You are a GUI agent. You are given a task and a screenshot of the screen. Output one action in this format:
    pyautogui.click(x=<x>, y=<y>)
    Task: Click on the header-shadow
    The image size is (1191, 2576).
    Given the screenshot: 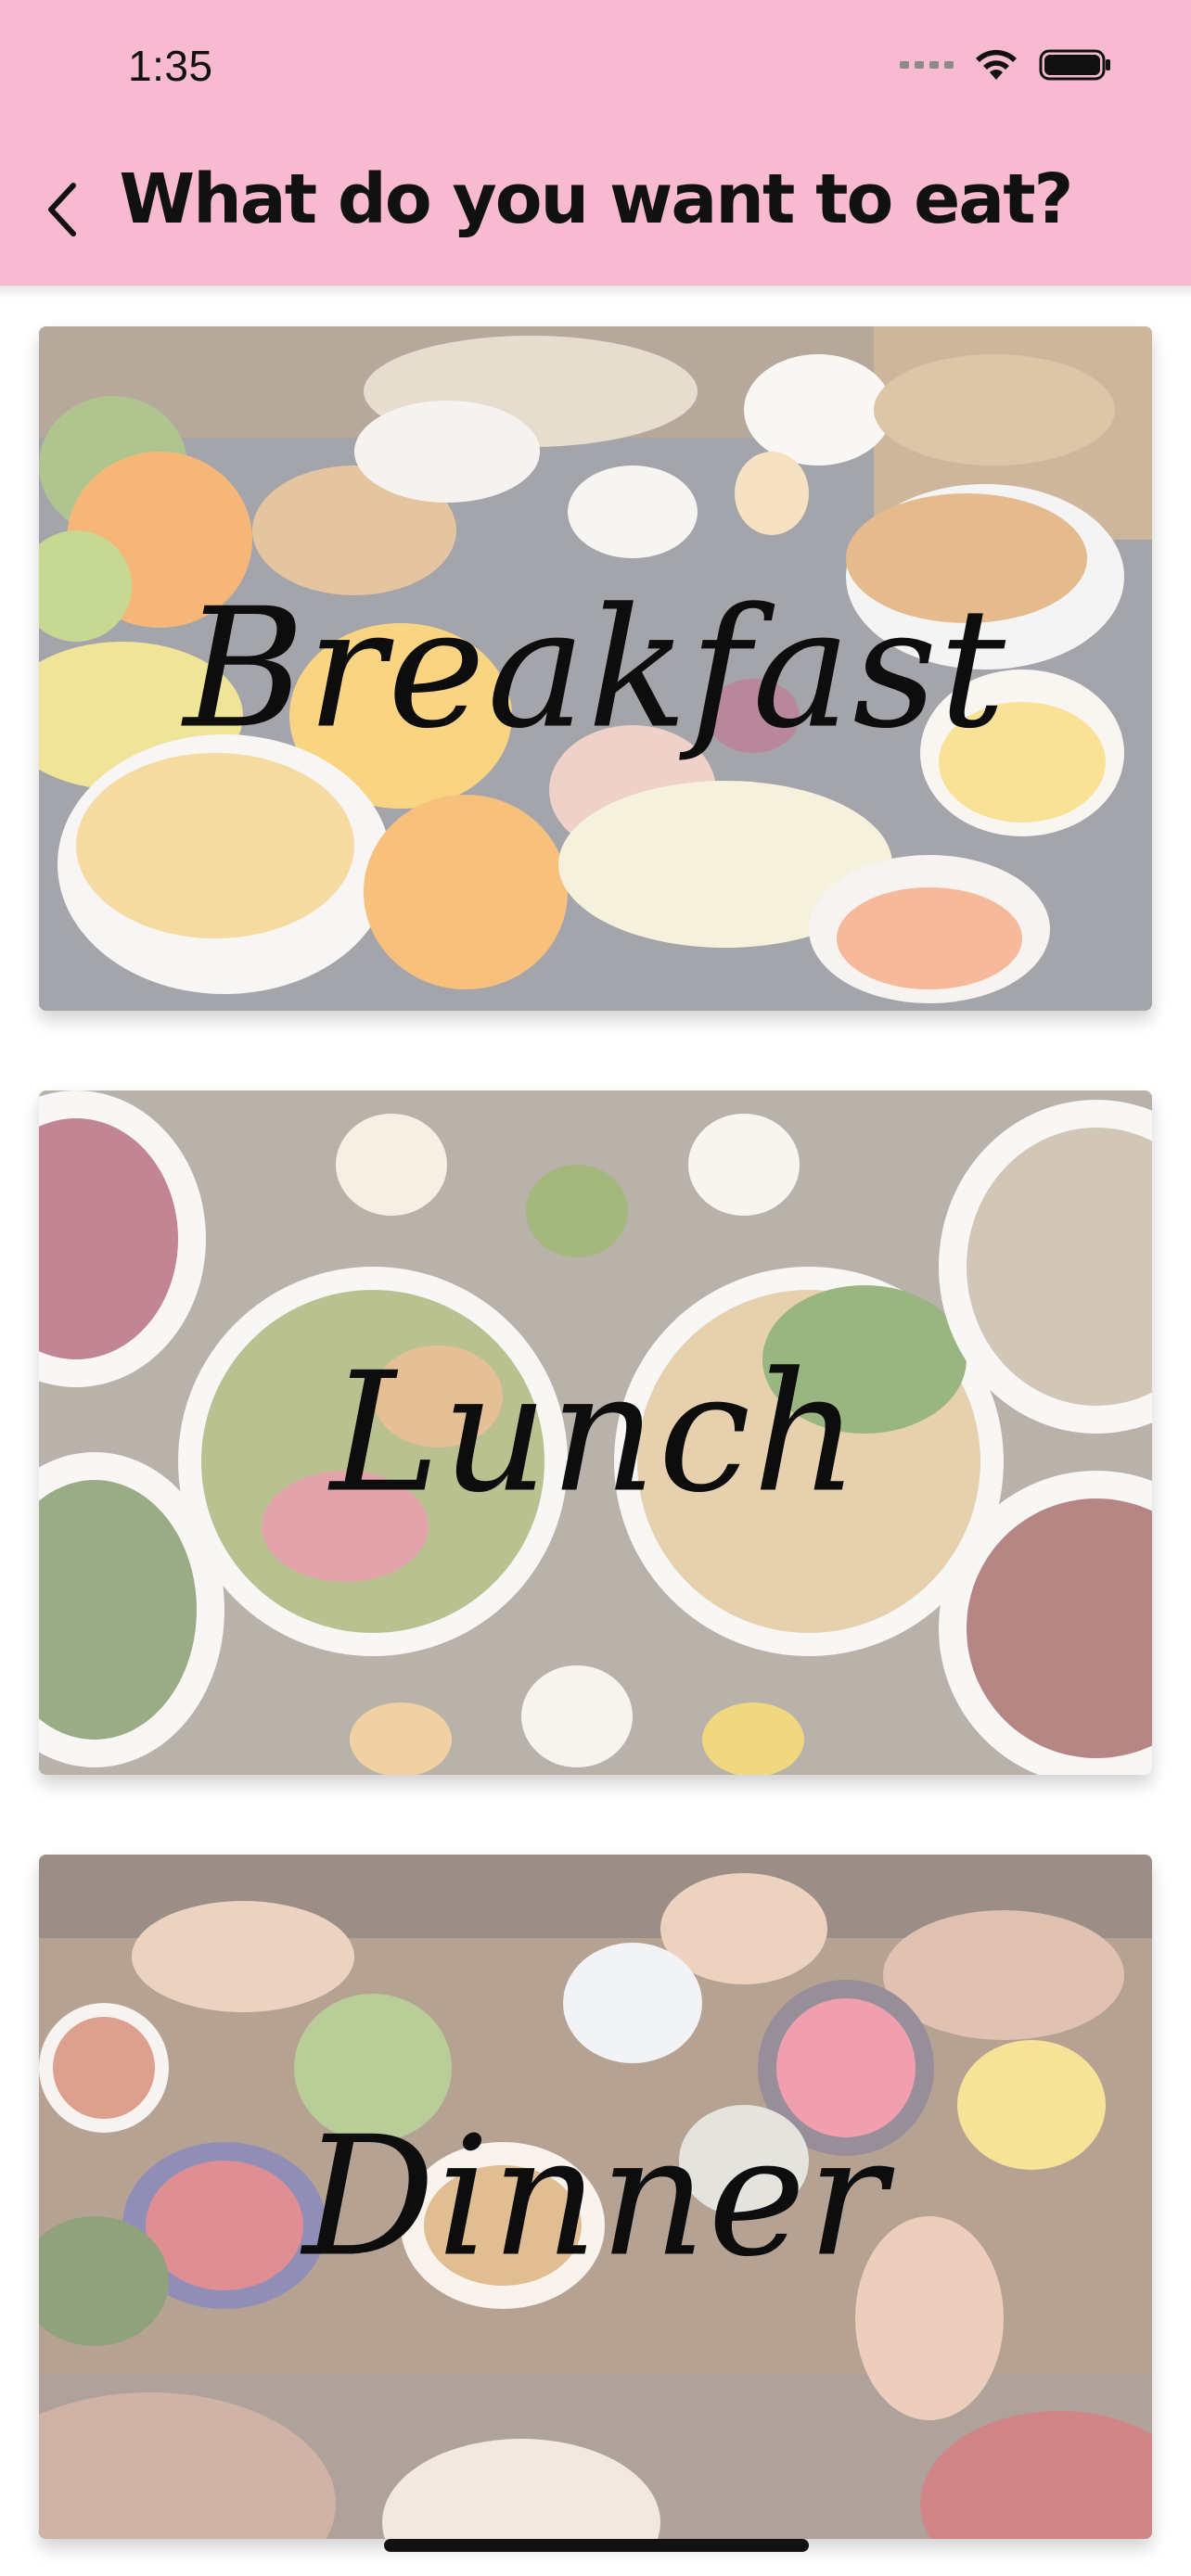 What is the action you would take?
    pyautogui.click(x=595, y=292)
    